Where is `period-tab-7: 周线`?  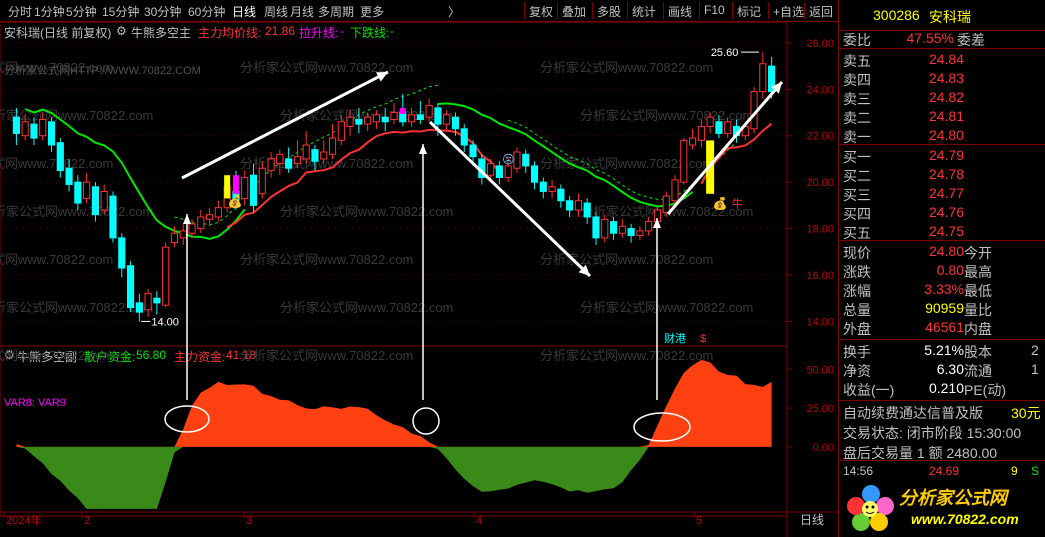 period-tab-7: 周线 is located at coordinates (276, 11).